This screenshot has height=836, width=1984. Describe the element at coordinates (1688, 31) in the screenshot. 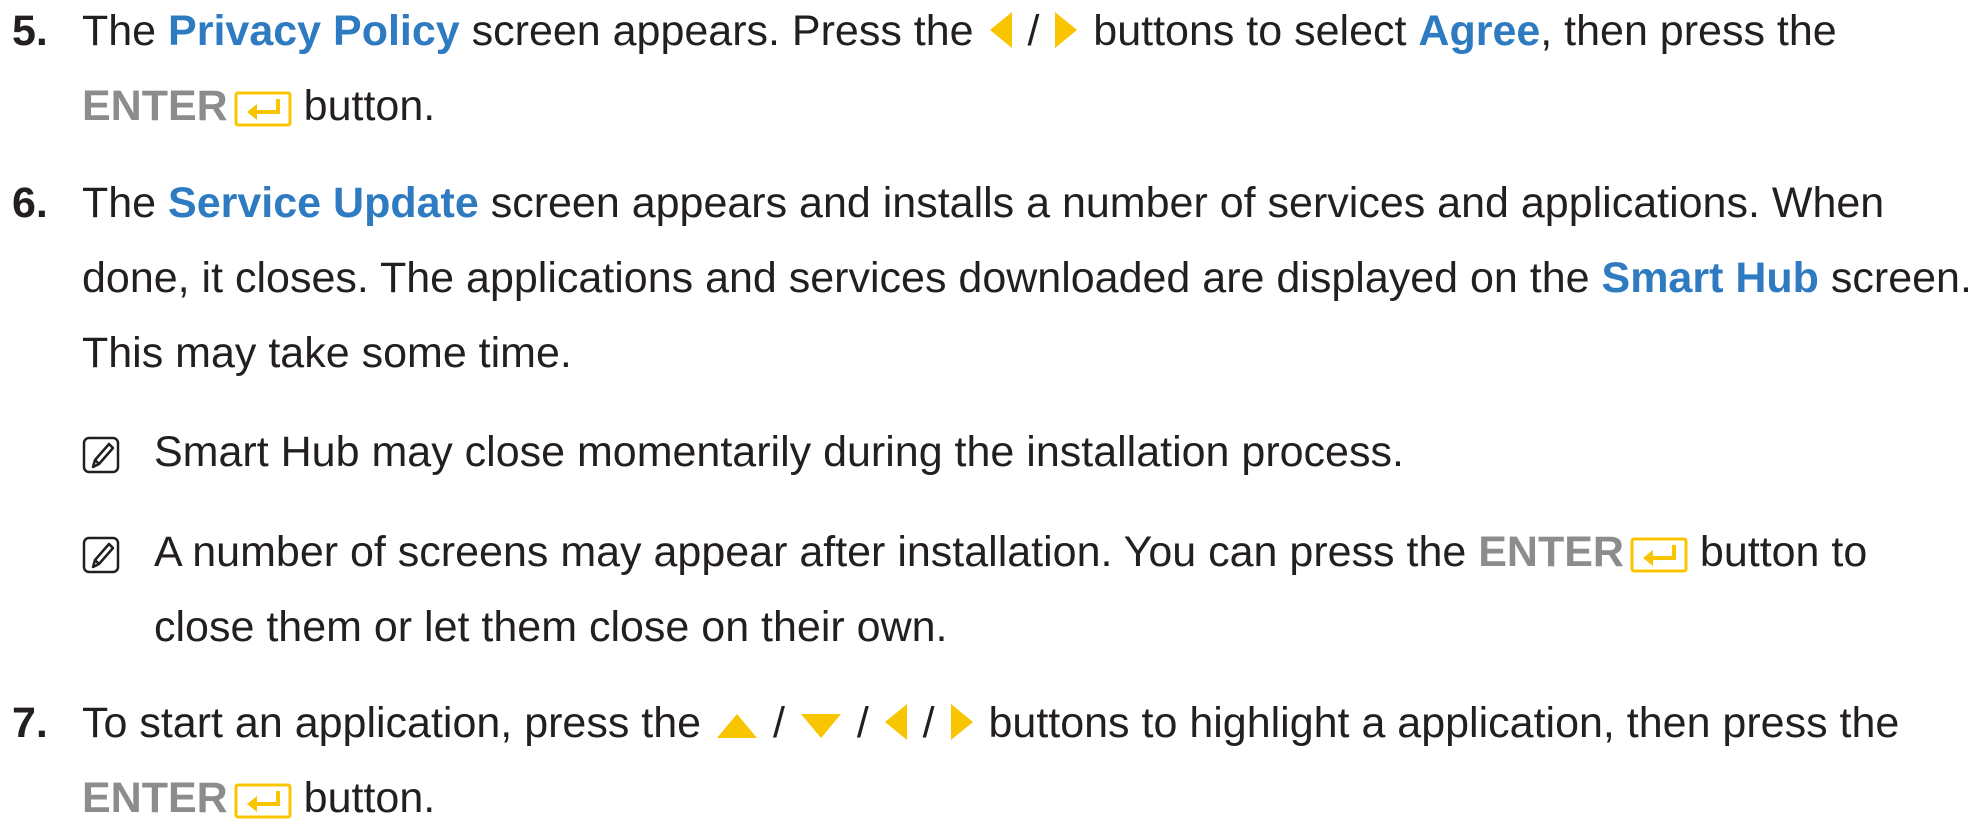

I see `step-text-run: , then press the` at that location.